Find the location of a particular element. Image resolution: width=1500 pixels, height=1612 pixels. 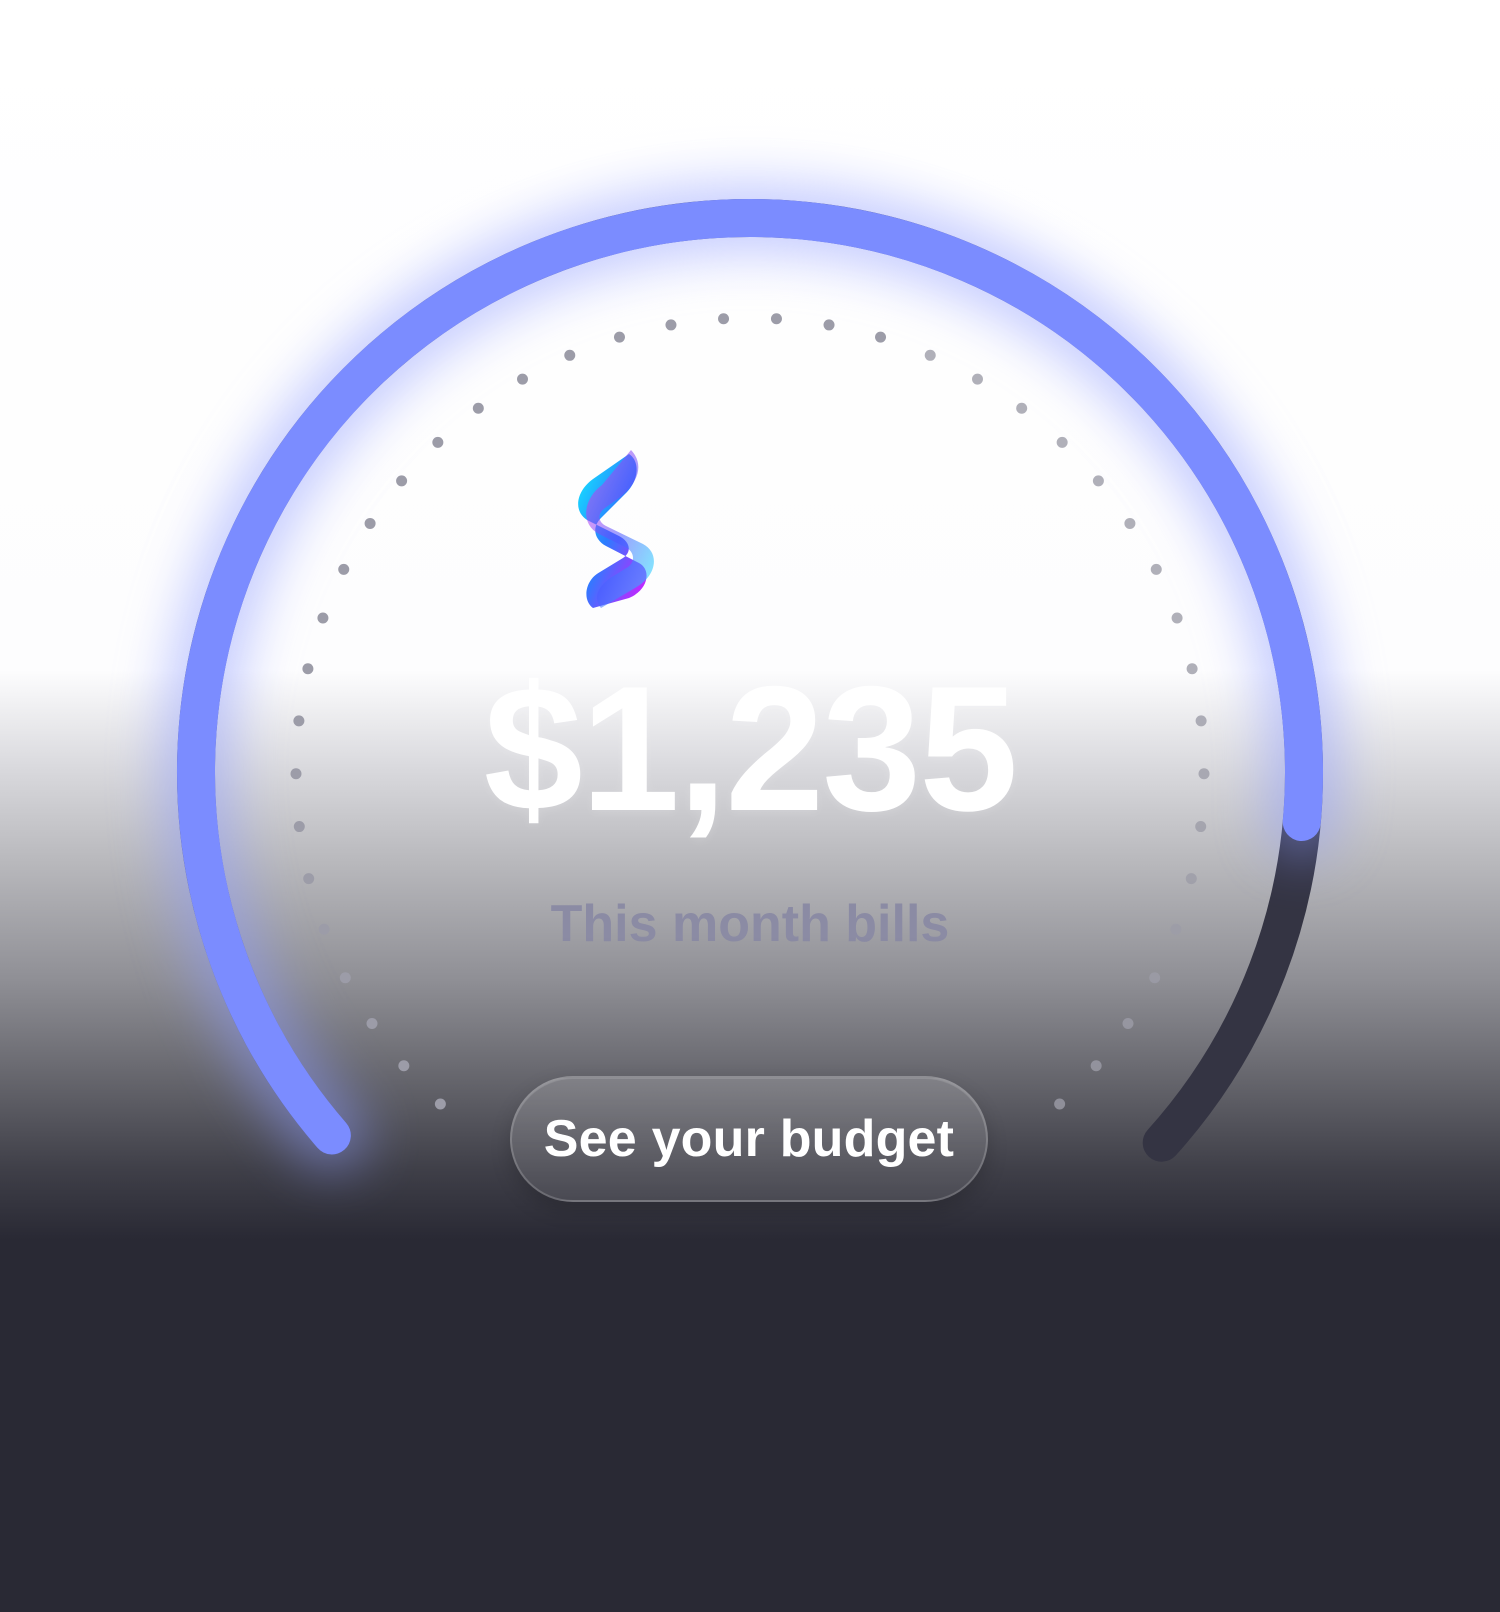

see-your-budget-button: See your budget is located at coordinates (749, 1139).